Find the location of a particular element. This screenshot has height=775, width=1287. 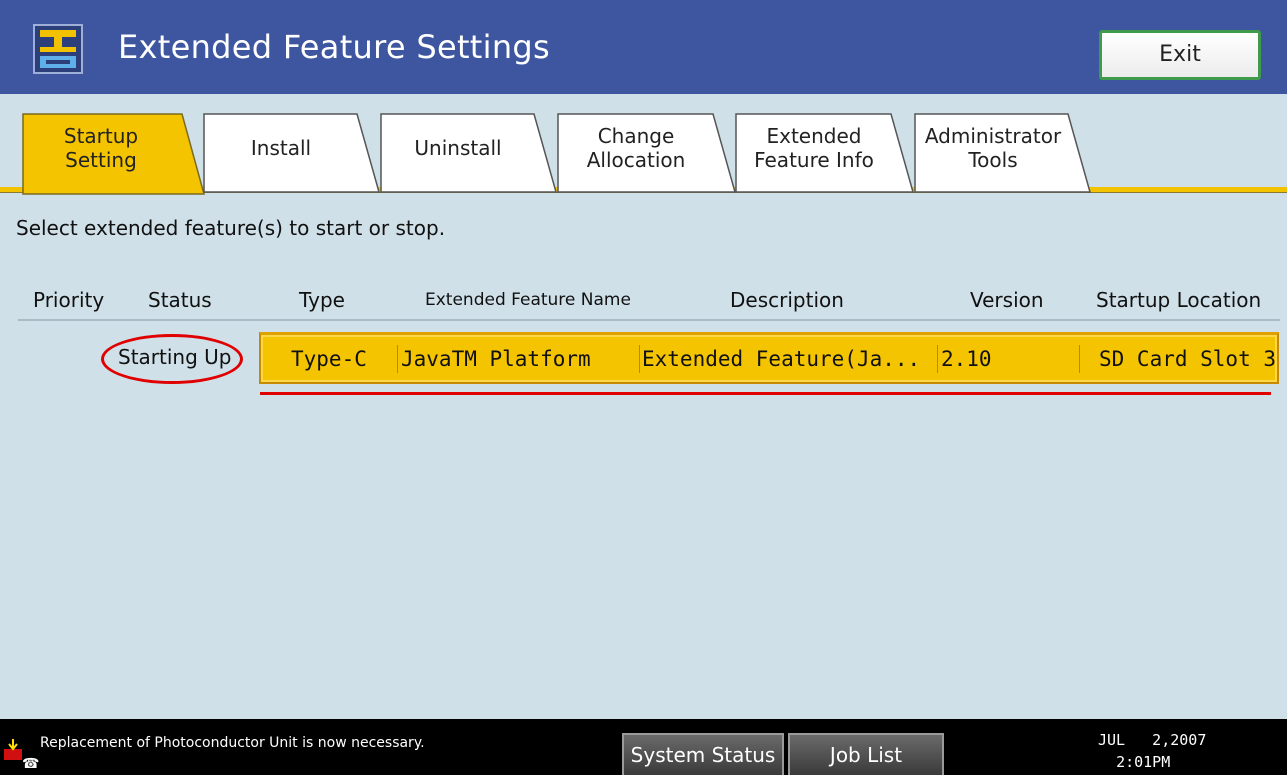

tab-label: Uninstall is located at coordinates (458, 148).